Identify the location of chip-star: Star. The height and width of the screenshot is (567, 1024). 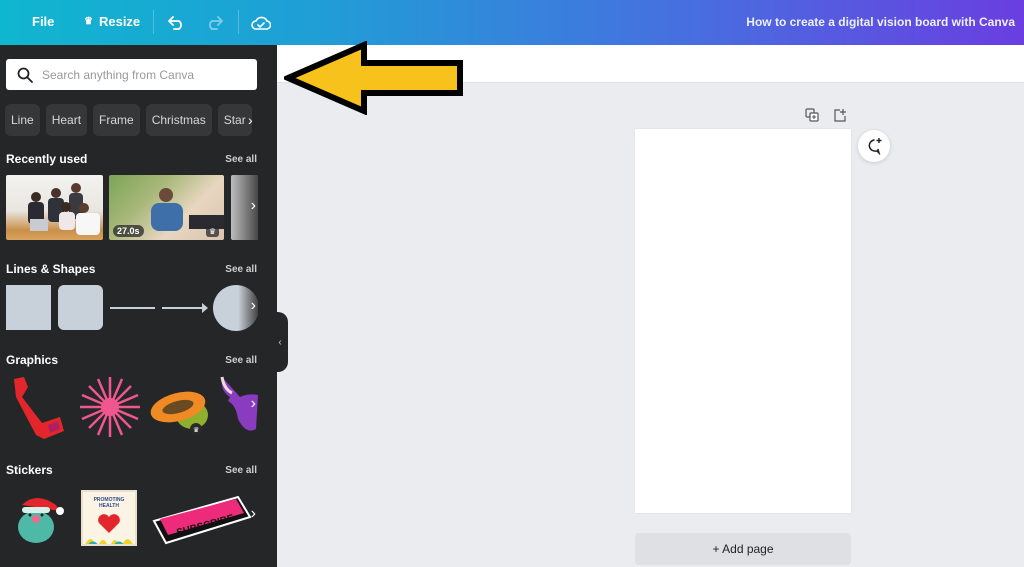
(234, 120).